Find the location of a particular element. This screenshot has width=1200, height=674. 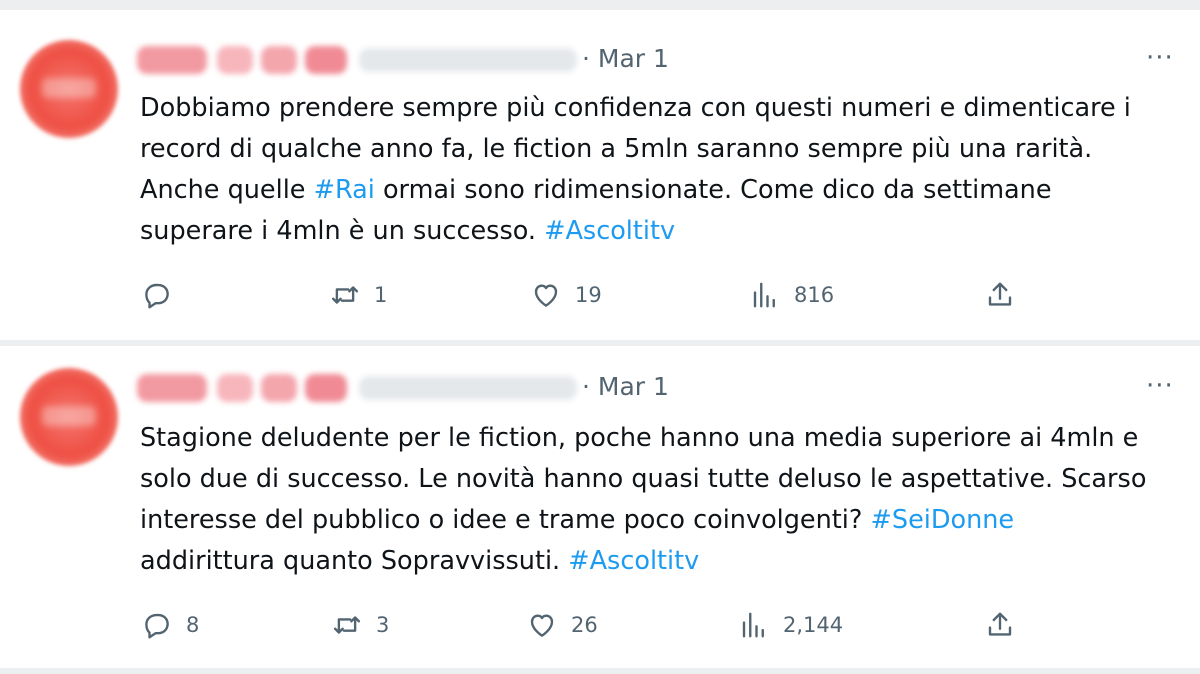

like-button: 26 is located at coordinates (562, 625).